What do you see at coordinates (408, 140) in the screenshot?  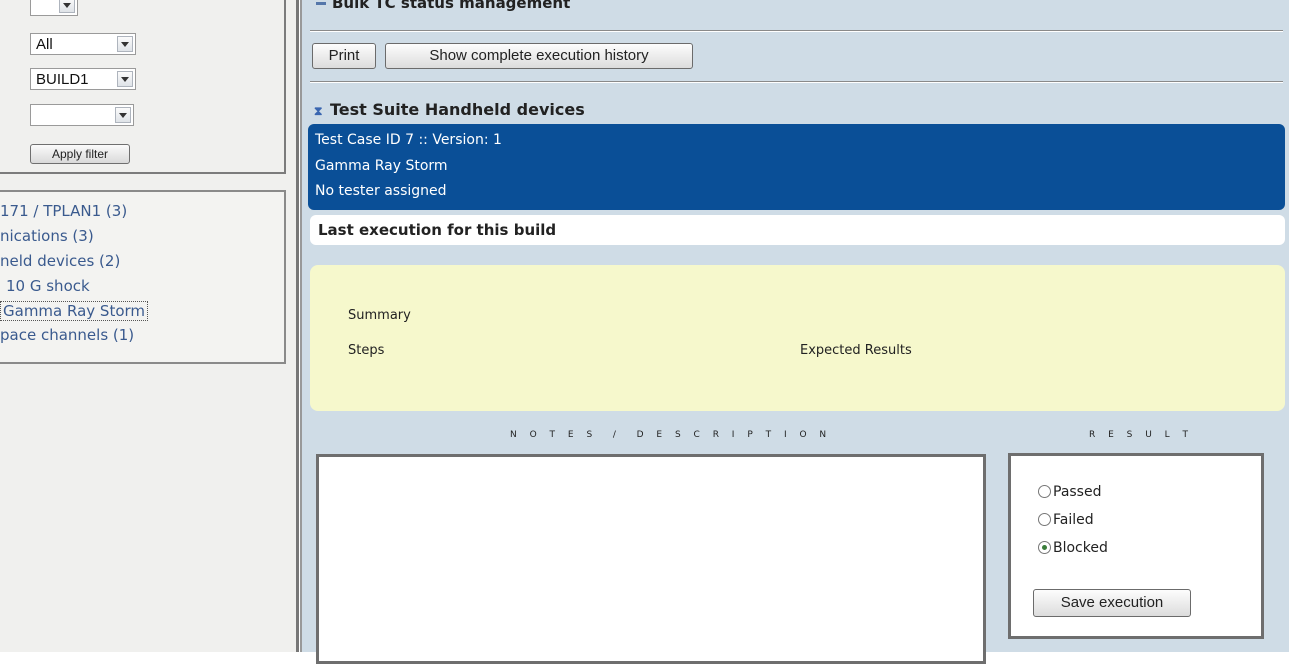 I see `testcase-id: Test Case ID 7 :: Version: 1` at bounding box center [408, 140].